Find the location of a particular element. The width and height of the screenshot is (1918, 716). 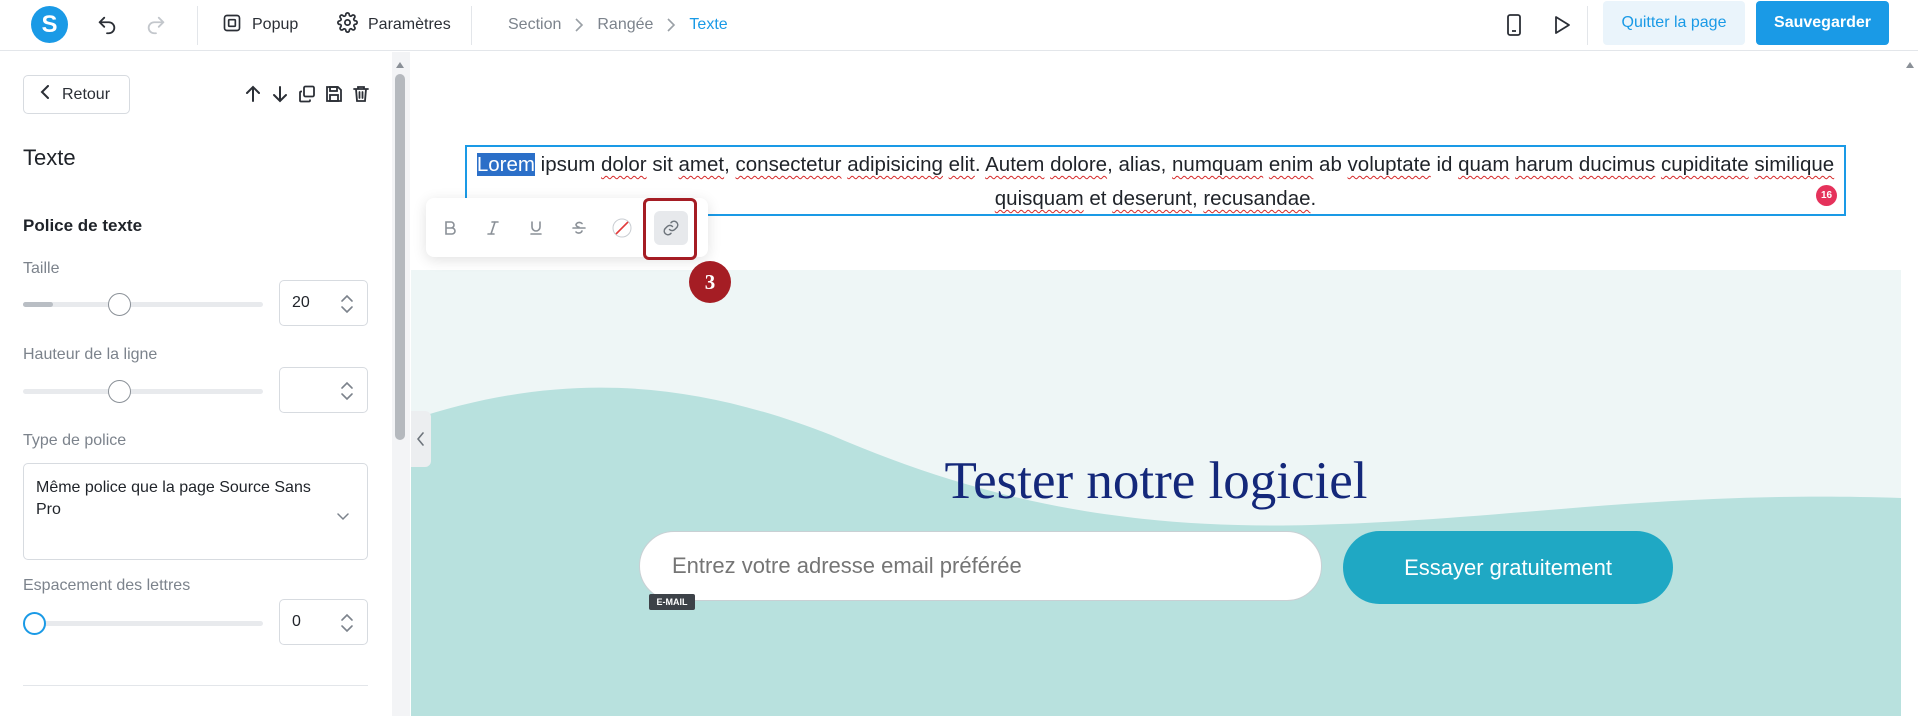

duplicate-icon is located at coordinates (307, 94).